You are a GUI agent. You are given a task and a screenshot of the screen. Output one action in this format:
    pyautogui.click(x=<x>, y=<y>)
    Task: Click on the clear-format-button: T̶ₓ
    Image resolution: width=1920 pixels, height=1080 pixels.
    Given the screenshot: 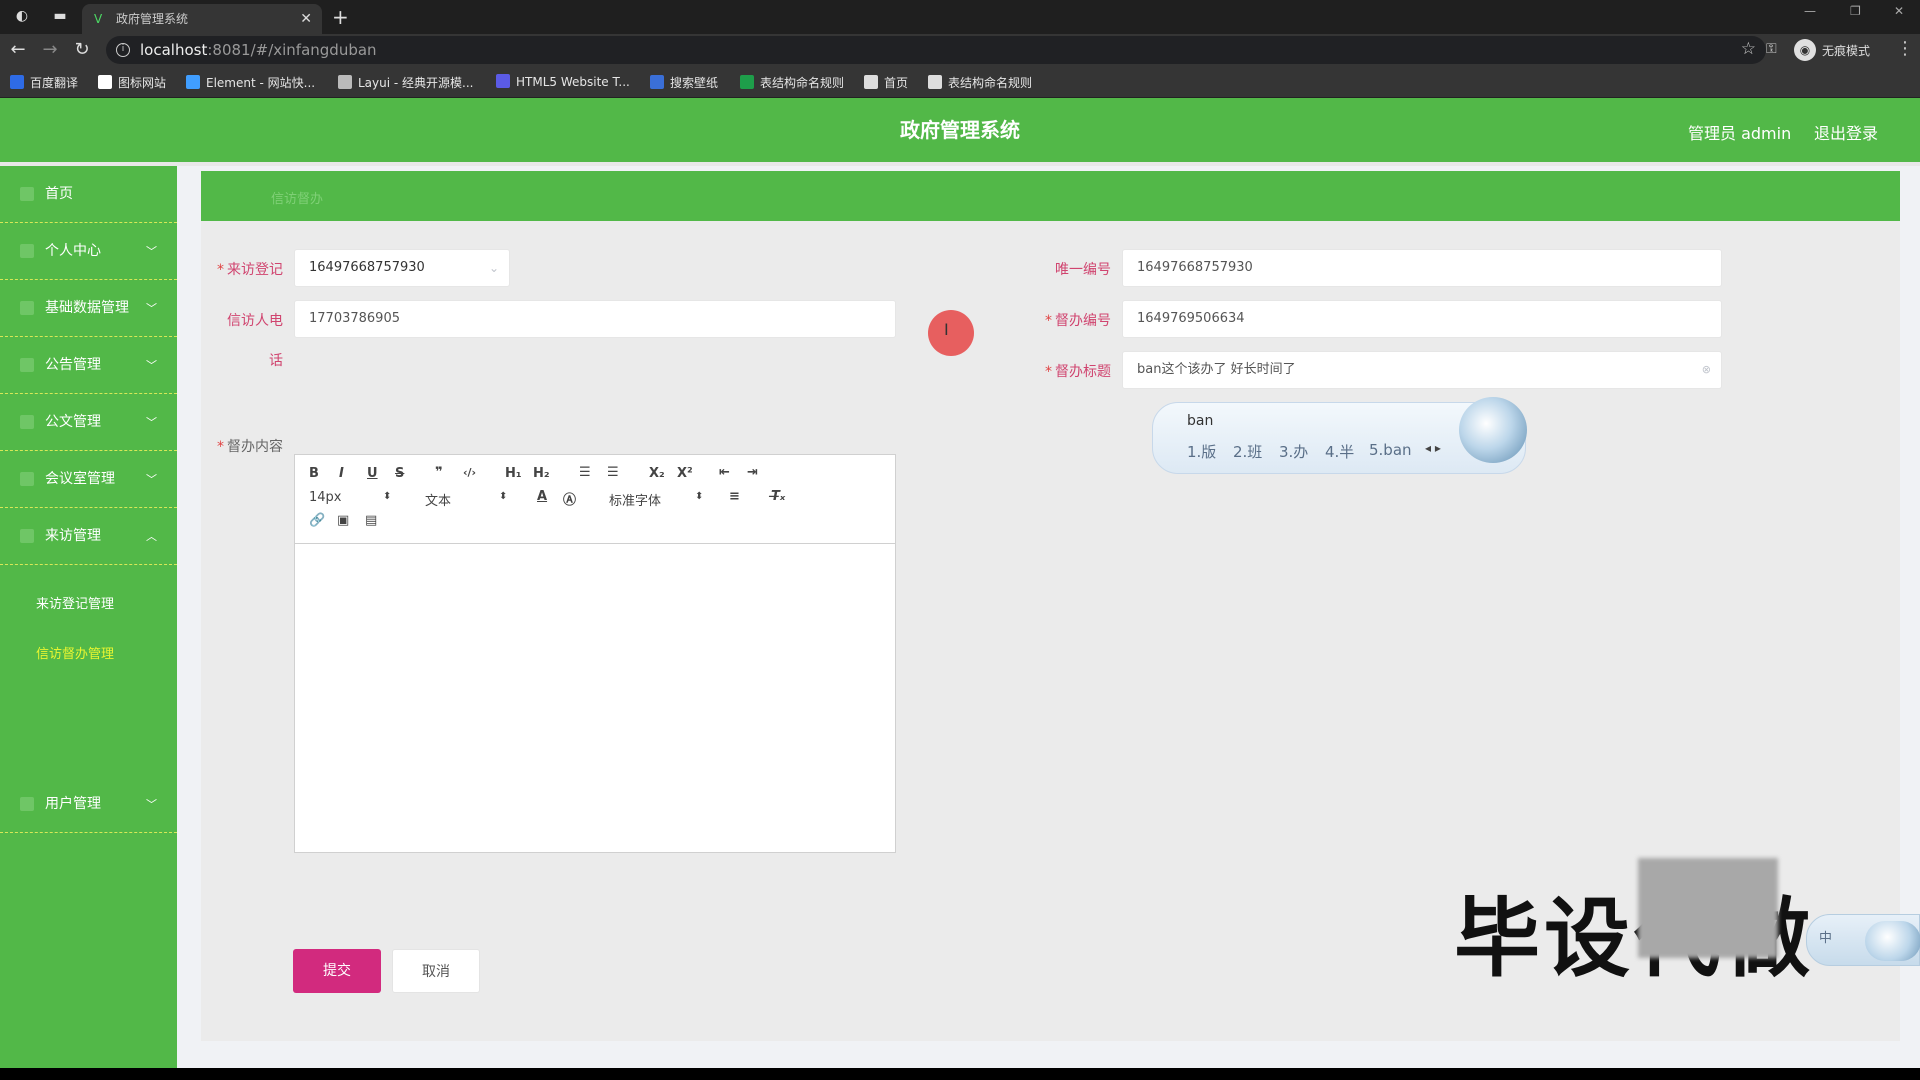 What is the action you would take?
    pyautogui.click(x=778, y=496)
    